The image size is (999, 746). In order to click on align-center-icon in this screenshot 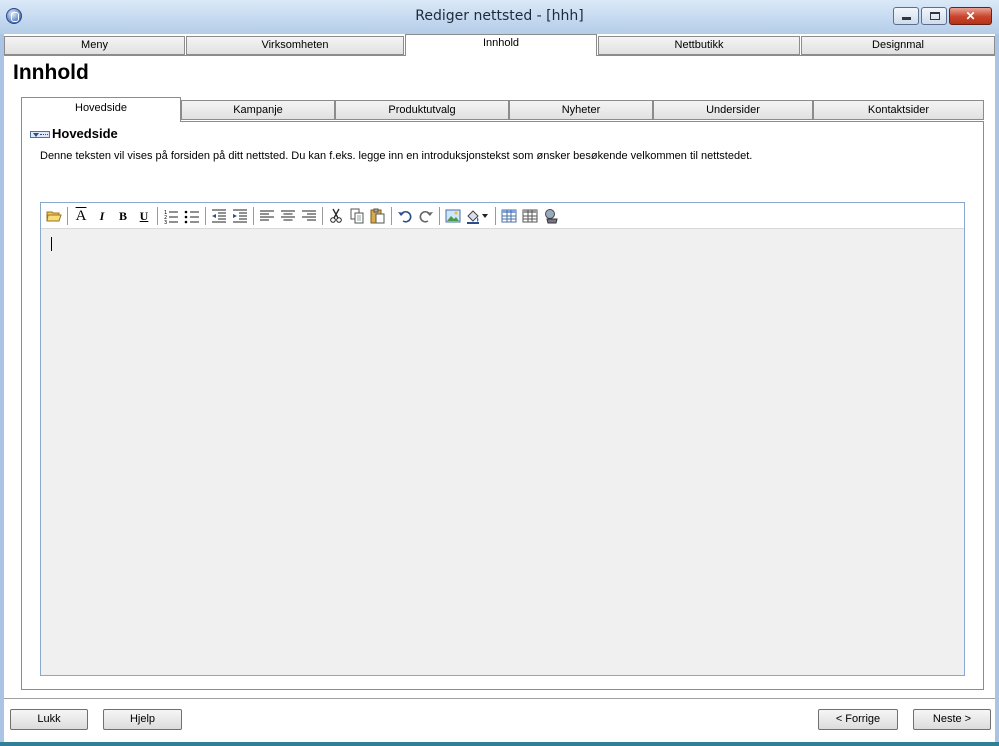, I will do `click(288, 216)`.